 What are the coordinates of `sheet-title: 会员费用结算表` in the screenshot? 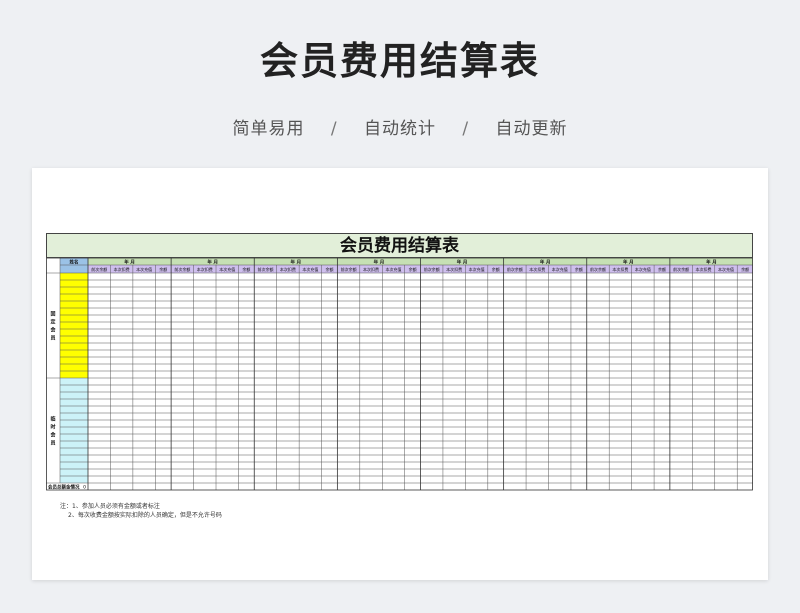 It's located at (399, 245).